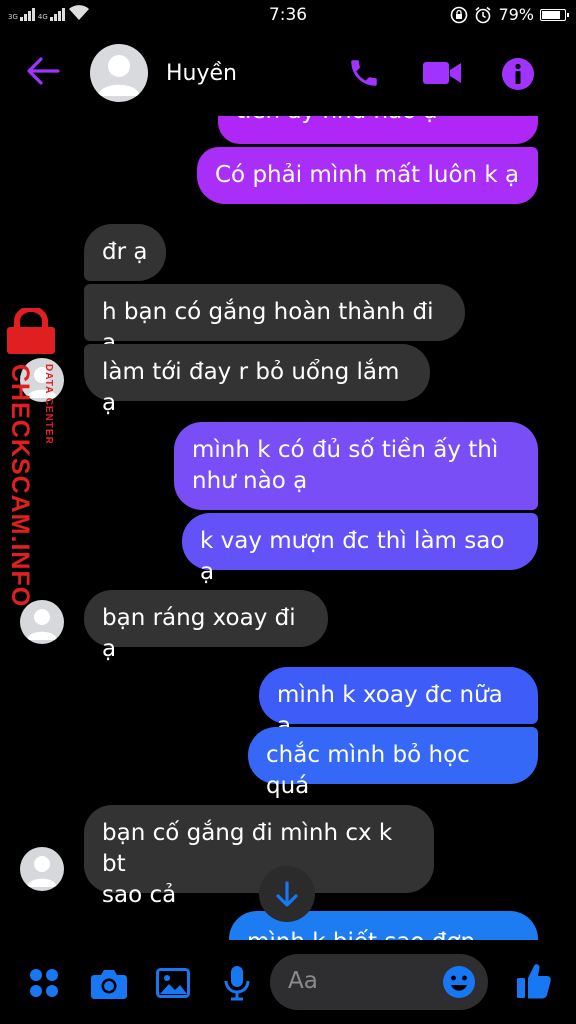  I want to click on message-bubble-outgoing: k vay mượn đc thì làm sao ạ, so click(360, 549).